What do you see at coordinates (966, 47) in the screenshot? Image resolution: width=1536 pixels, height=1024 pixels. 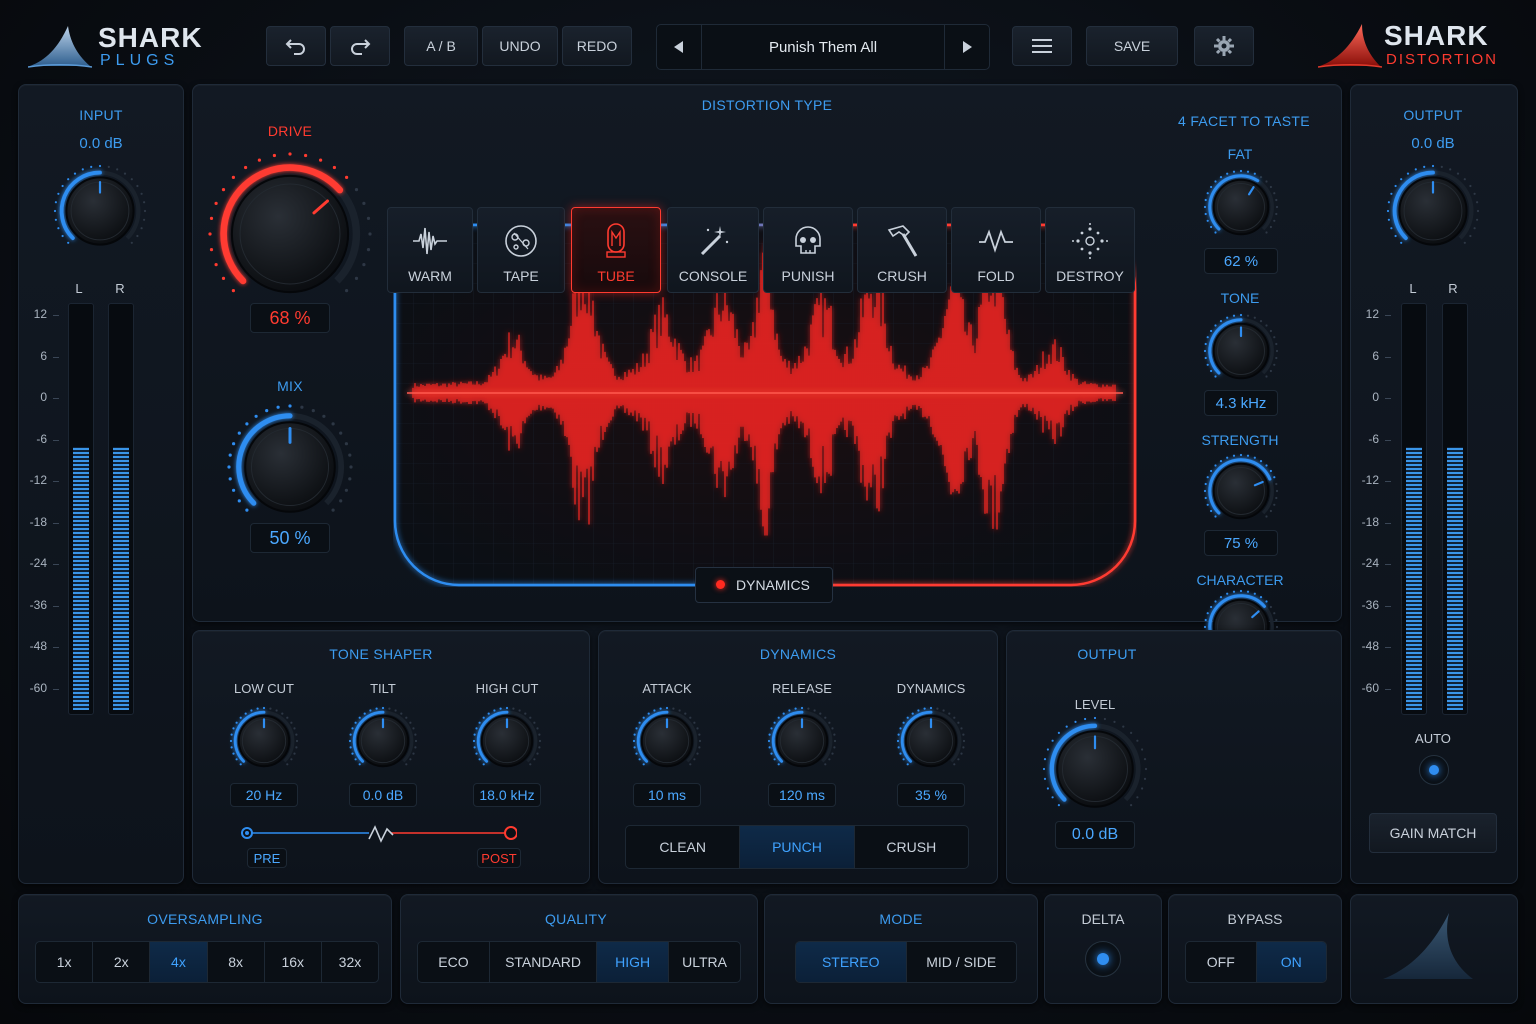 I see `preset-next-button` at bounding box center [966, 47].